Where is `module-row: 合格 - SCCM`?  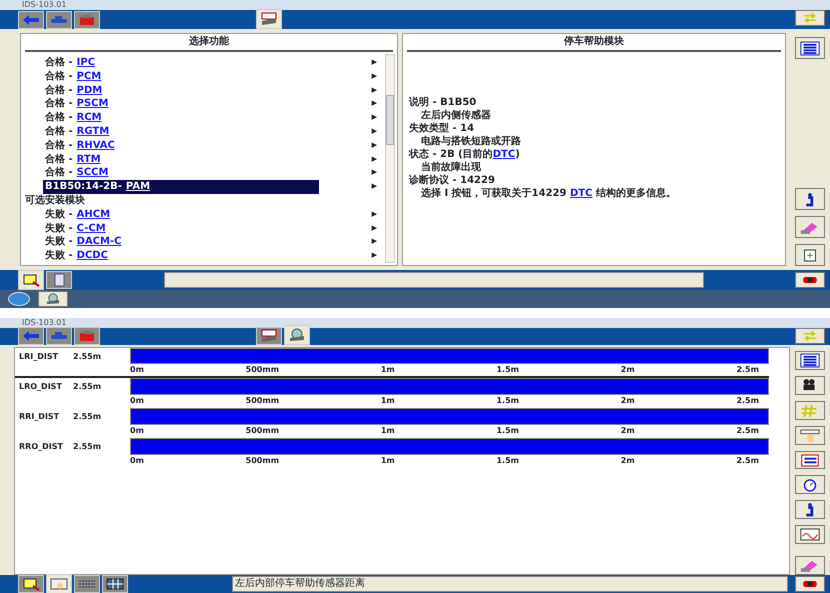 module-row: 合格 - SCCM is located at coordinates (75, 173).